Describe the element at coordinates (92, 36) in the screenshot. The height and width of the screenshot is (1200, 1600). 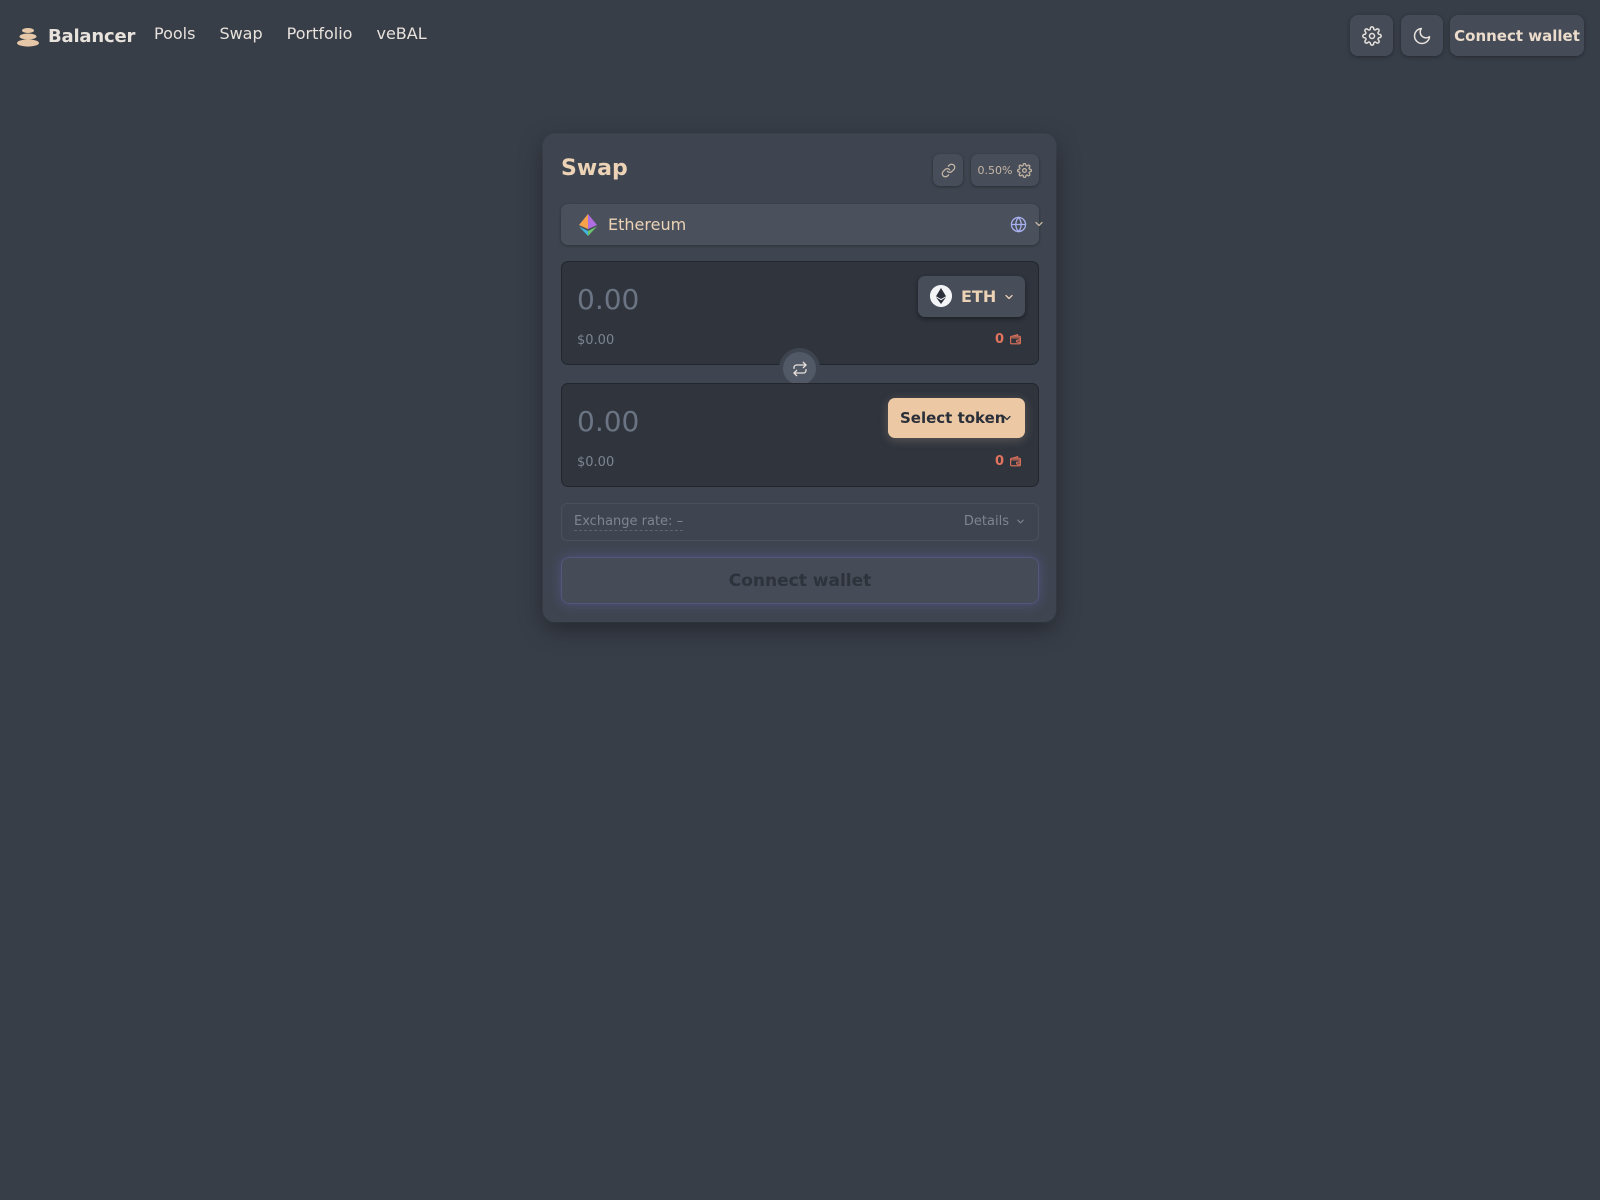
I see `brand-name: Balancer` at that location.